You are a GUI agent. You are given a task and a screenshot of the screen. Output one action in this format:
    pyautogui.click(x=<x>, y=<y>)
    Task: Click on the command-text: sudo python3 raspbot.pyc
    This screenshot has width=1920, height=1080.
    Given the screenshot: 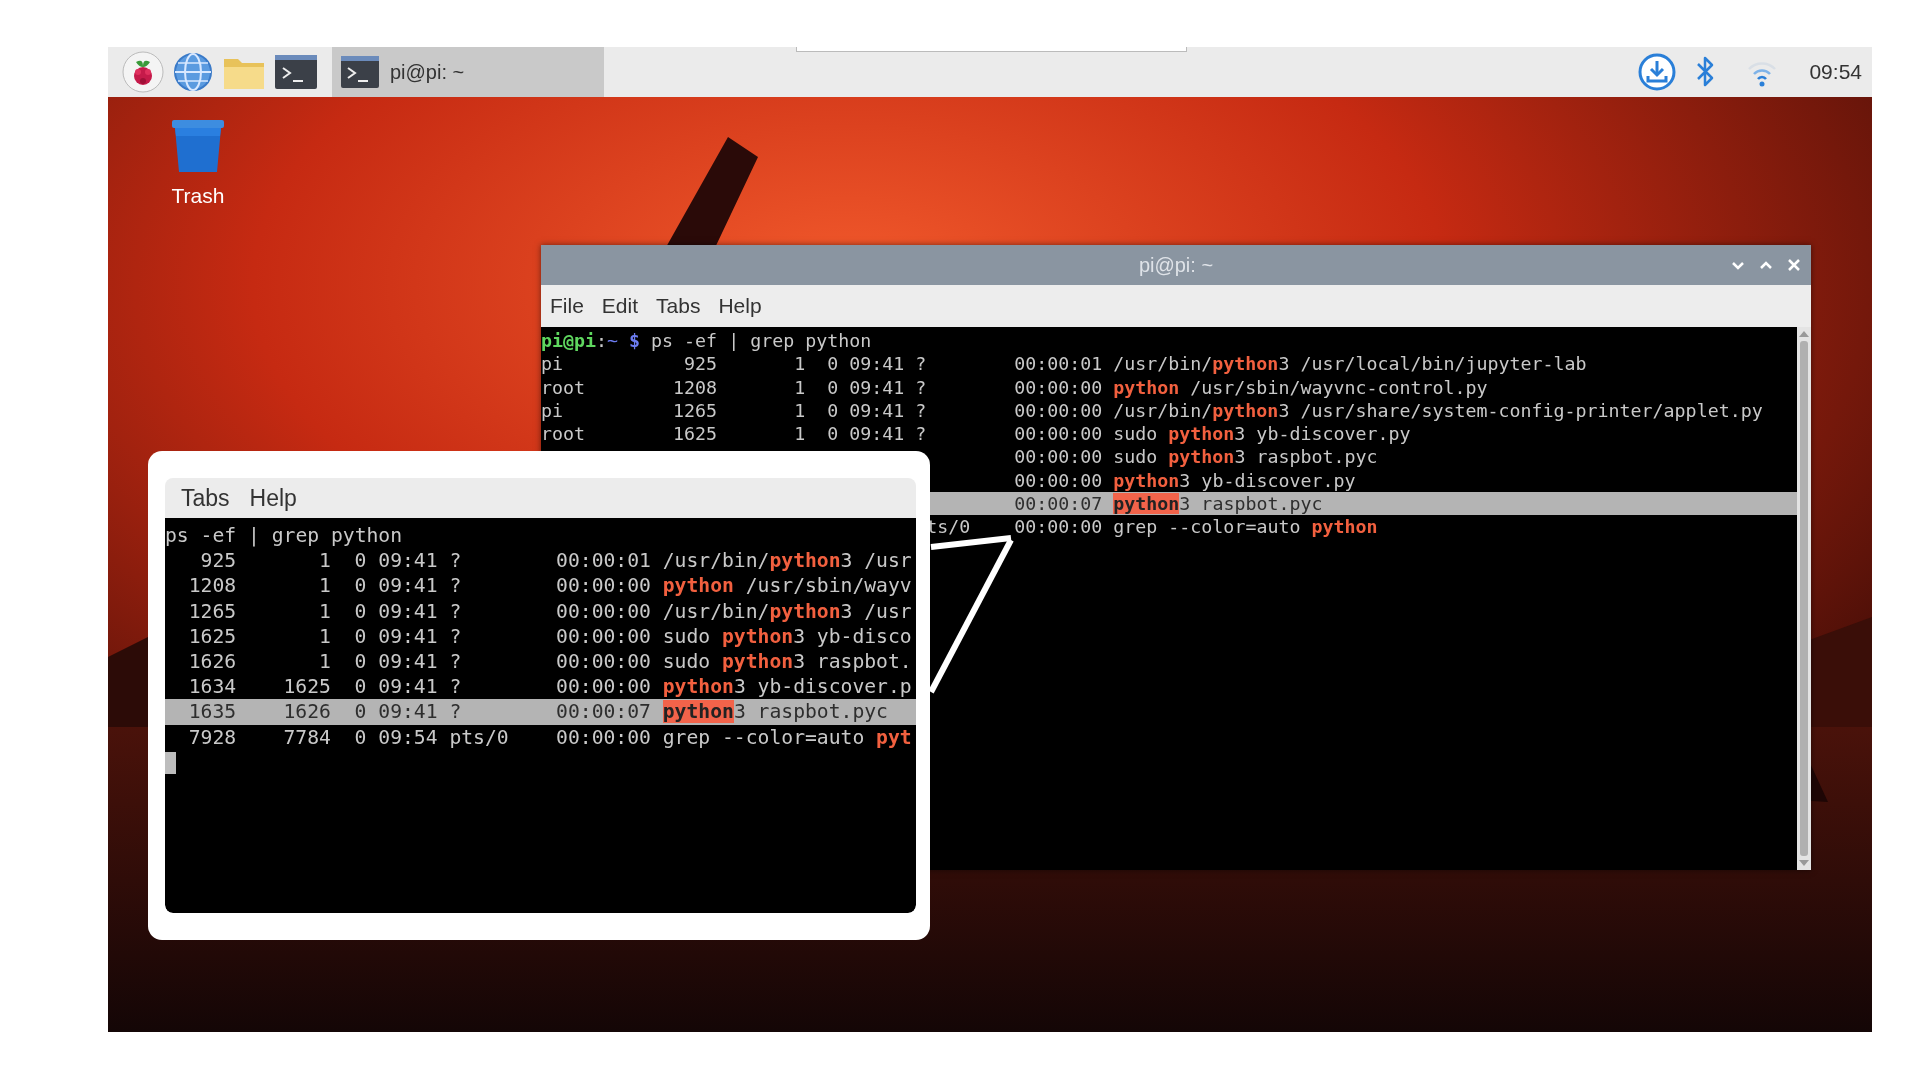 What is the action you would take?
    pyautogui.click(x=1245, y=457)
    